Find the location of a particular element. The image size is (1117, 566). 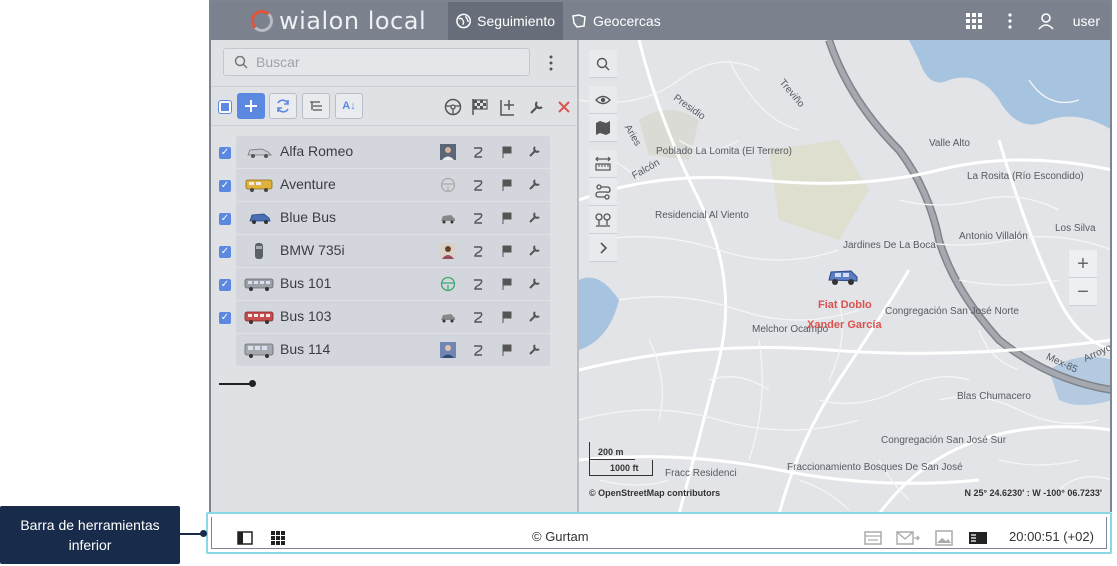

map-label: Fraccionamiento Bosques De San José is located at coordinates (875, 467).